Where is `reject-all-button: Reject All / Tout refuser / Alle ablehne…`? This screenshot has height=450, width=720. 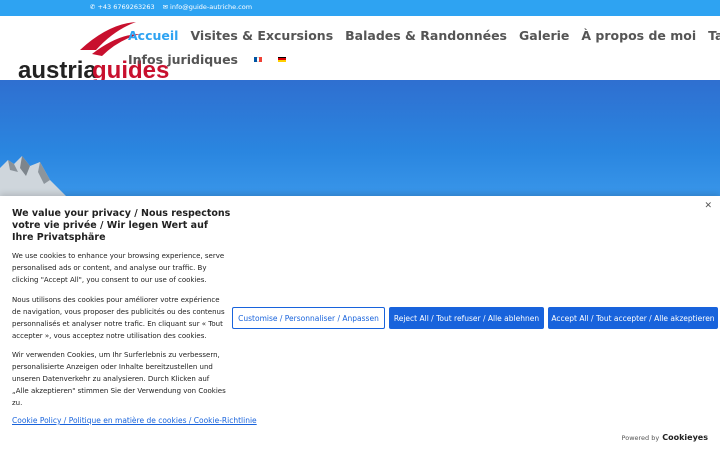
reject-all-button: Reject All / Tout refuser / Alle ablehne… is located at coordinates (466, 318).